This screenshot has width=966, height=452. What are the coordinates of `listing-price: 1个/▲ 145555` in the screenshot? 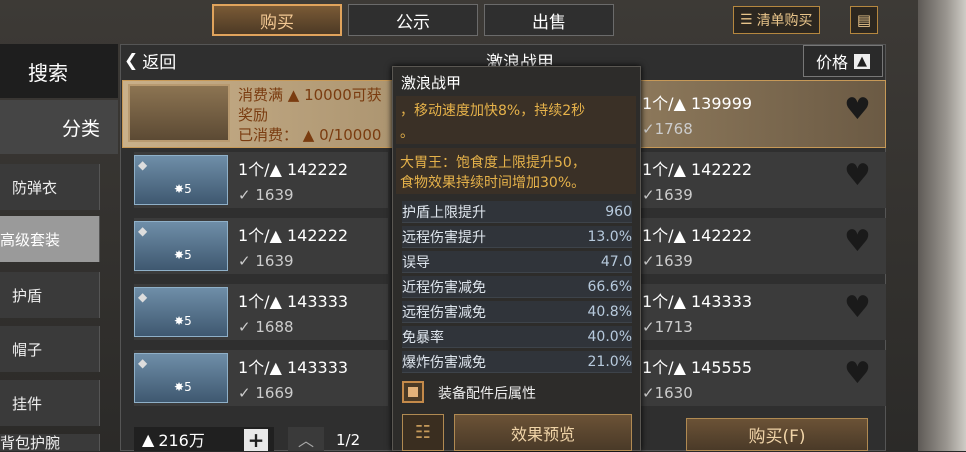 It's located at (697, 367).